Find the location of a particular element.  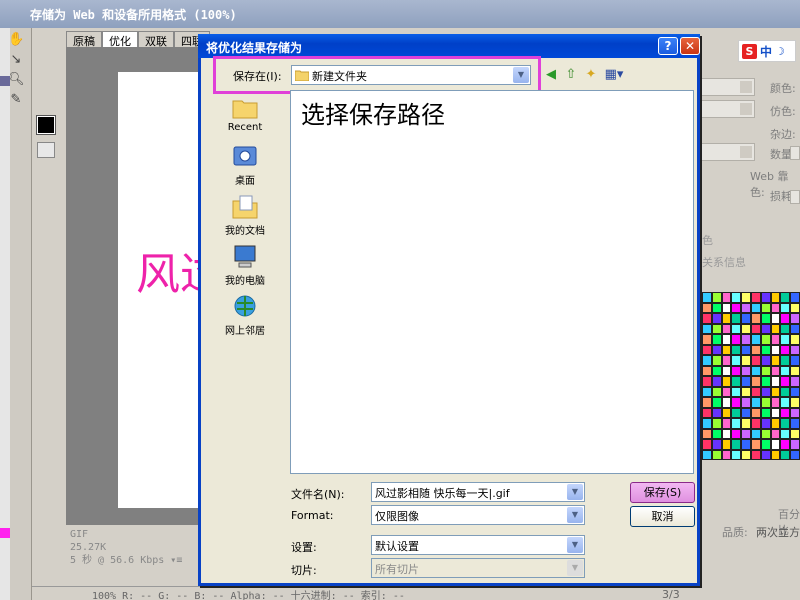

dither-combo is located at coordinates (727, 109).